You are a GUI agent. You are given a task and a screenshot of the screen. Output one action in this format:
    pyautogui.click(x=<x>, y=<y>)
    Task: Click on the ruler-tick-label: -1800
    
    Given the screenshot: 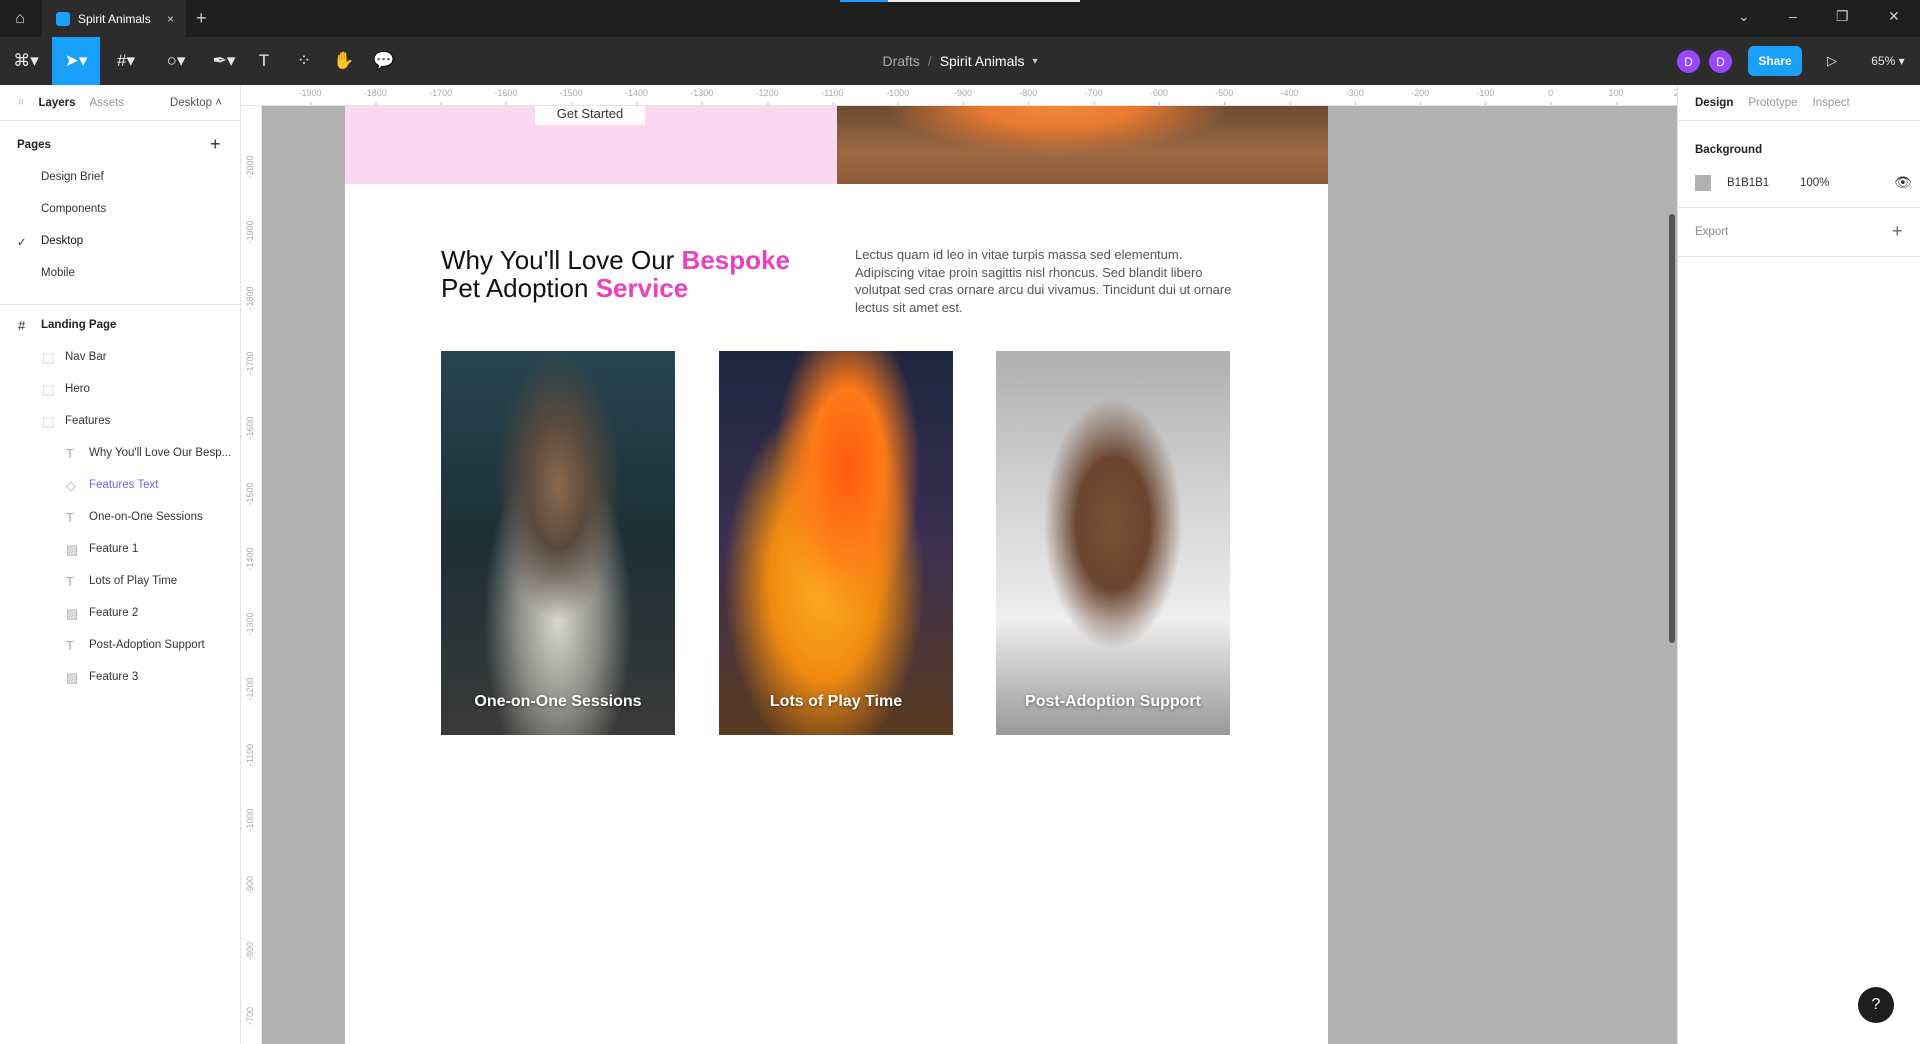 What is the action you would take?
    pyautogui.click(x=375, y=96)
    